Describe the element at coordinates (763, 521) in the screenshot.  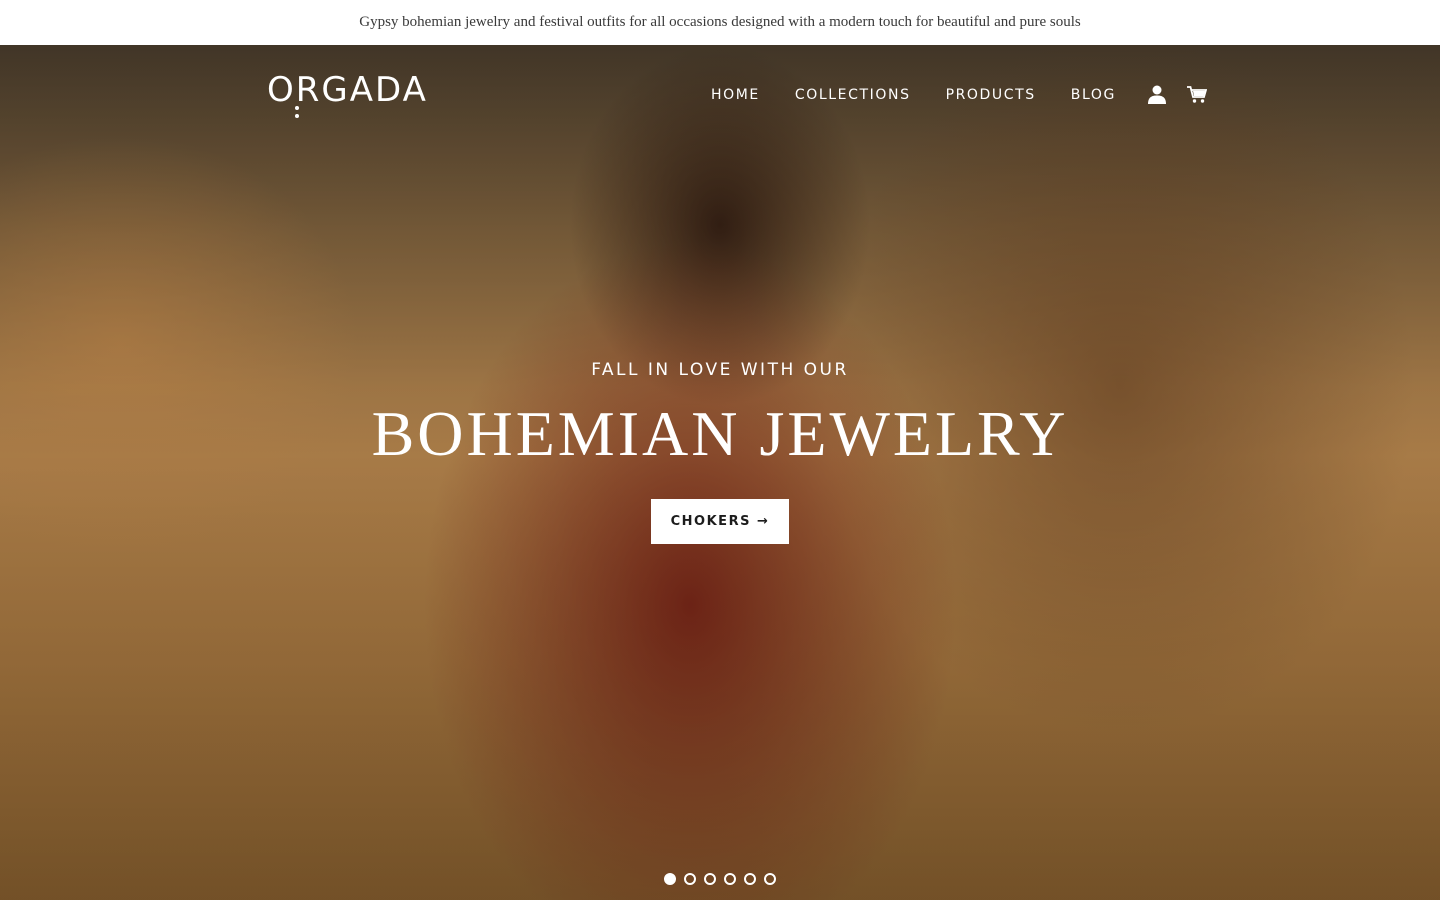
I see `arrow-right-icon: →` at that location.